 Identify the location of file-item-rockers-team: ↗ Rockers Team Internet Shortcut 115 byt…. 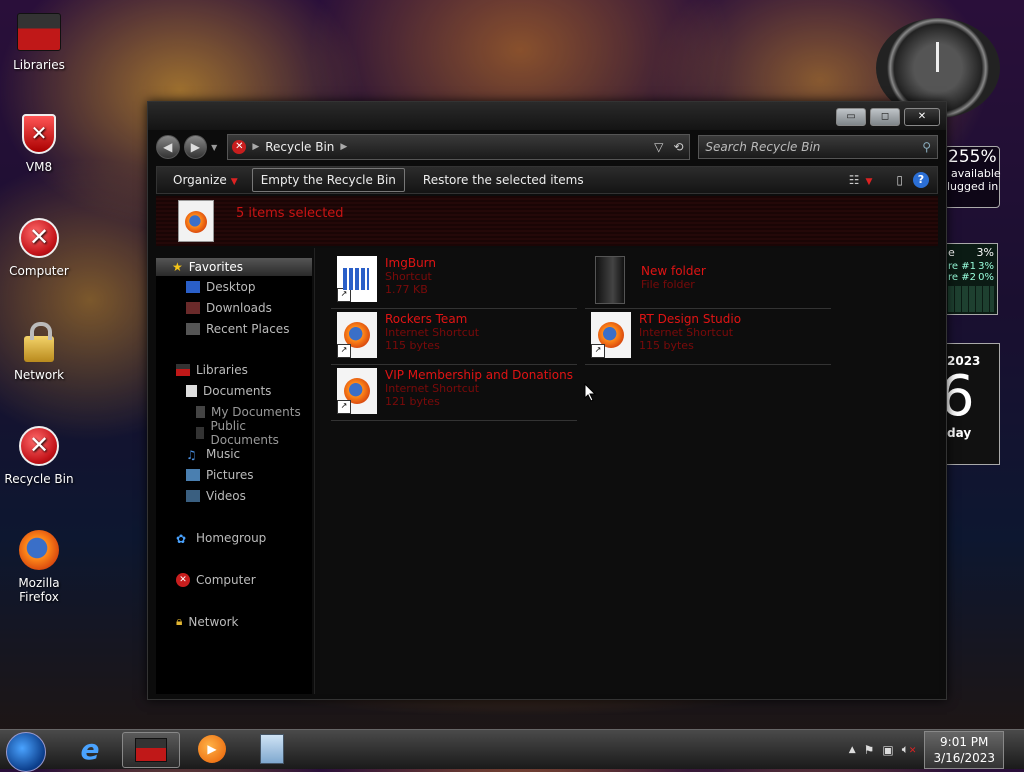
(454, 338).